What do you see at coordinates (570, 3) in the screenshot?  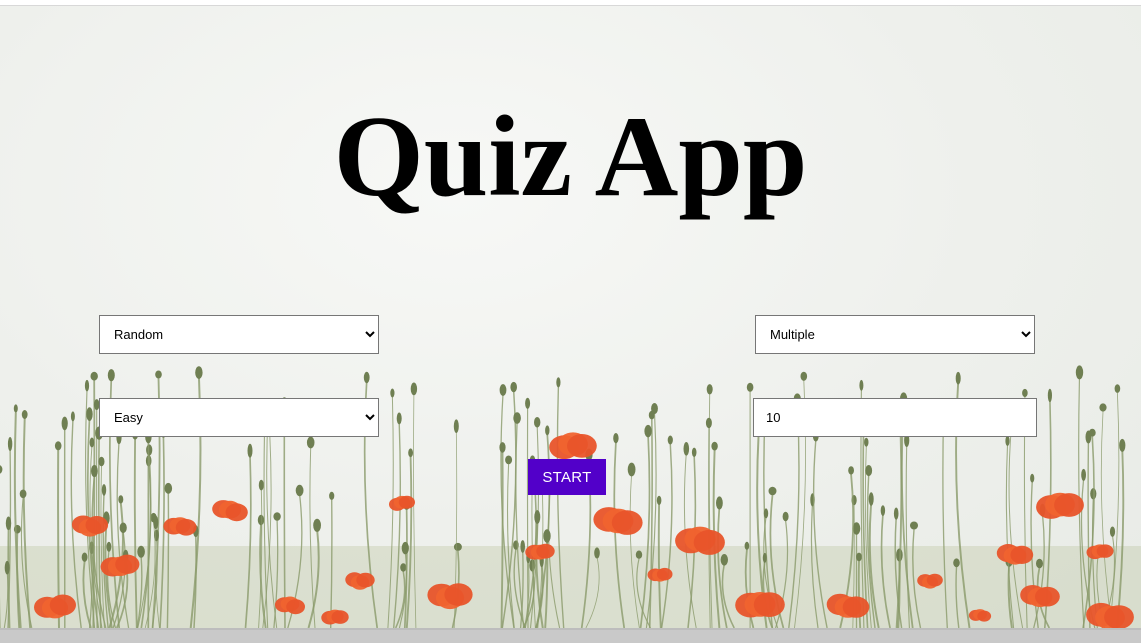 I see `browser-top-border` at bounding box center [570, 3].